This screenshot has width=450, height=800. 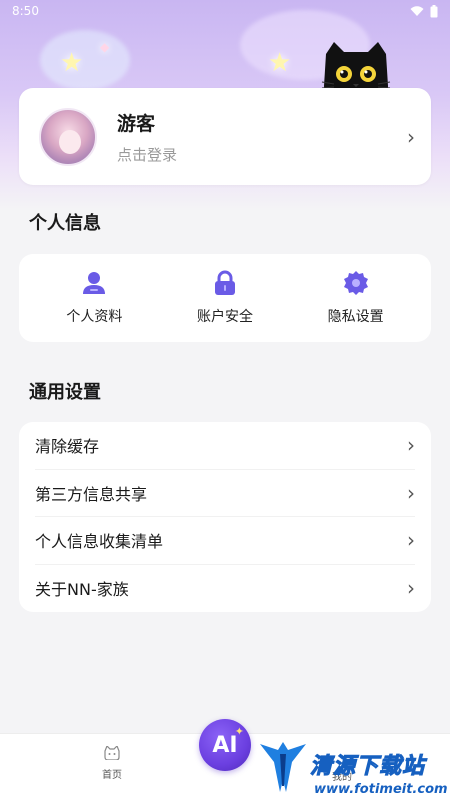 What do you see at coordinates (112, 763) in the screenshot?
I see `nav-home: 首页` at bounding box center [112, 763].